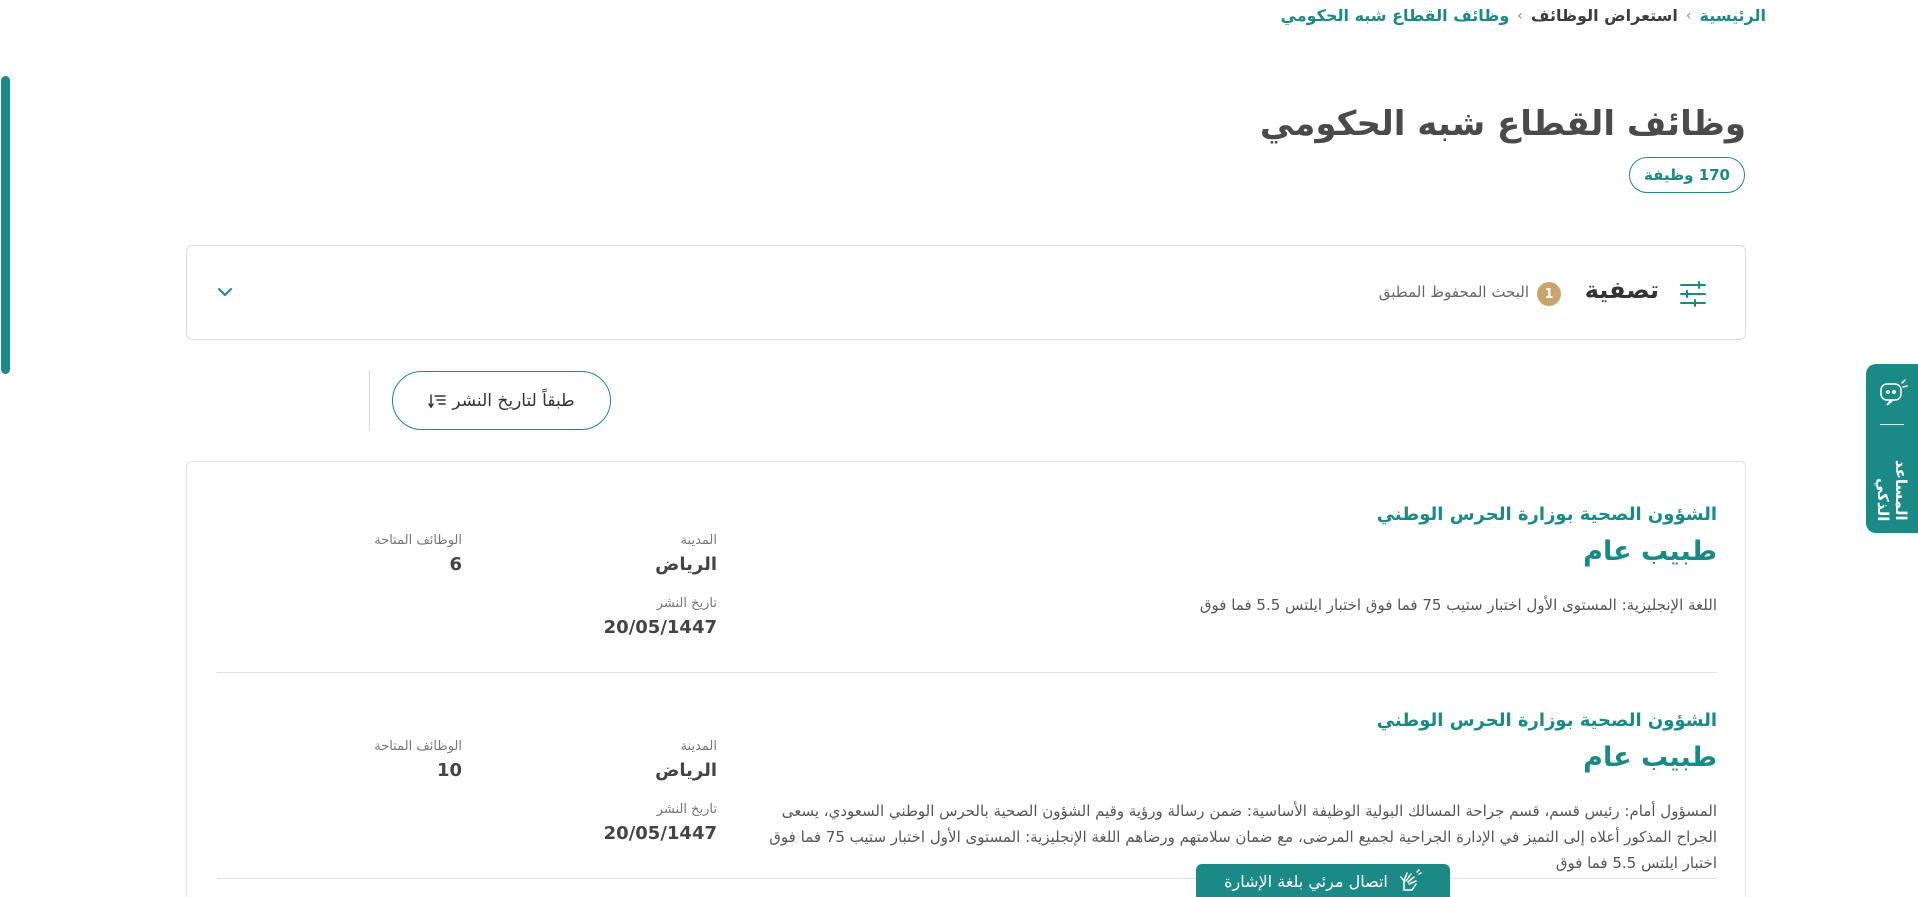 This screenshot has width=1918, height=897. Describe the element at coordinates (1894, 392) in the screenshot. I see `chat-bot-icon` at that location.